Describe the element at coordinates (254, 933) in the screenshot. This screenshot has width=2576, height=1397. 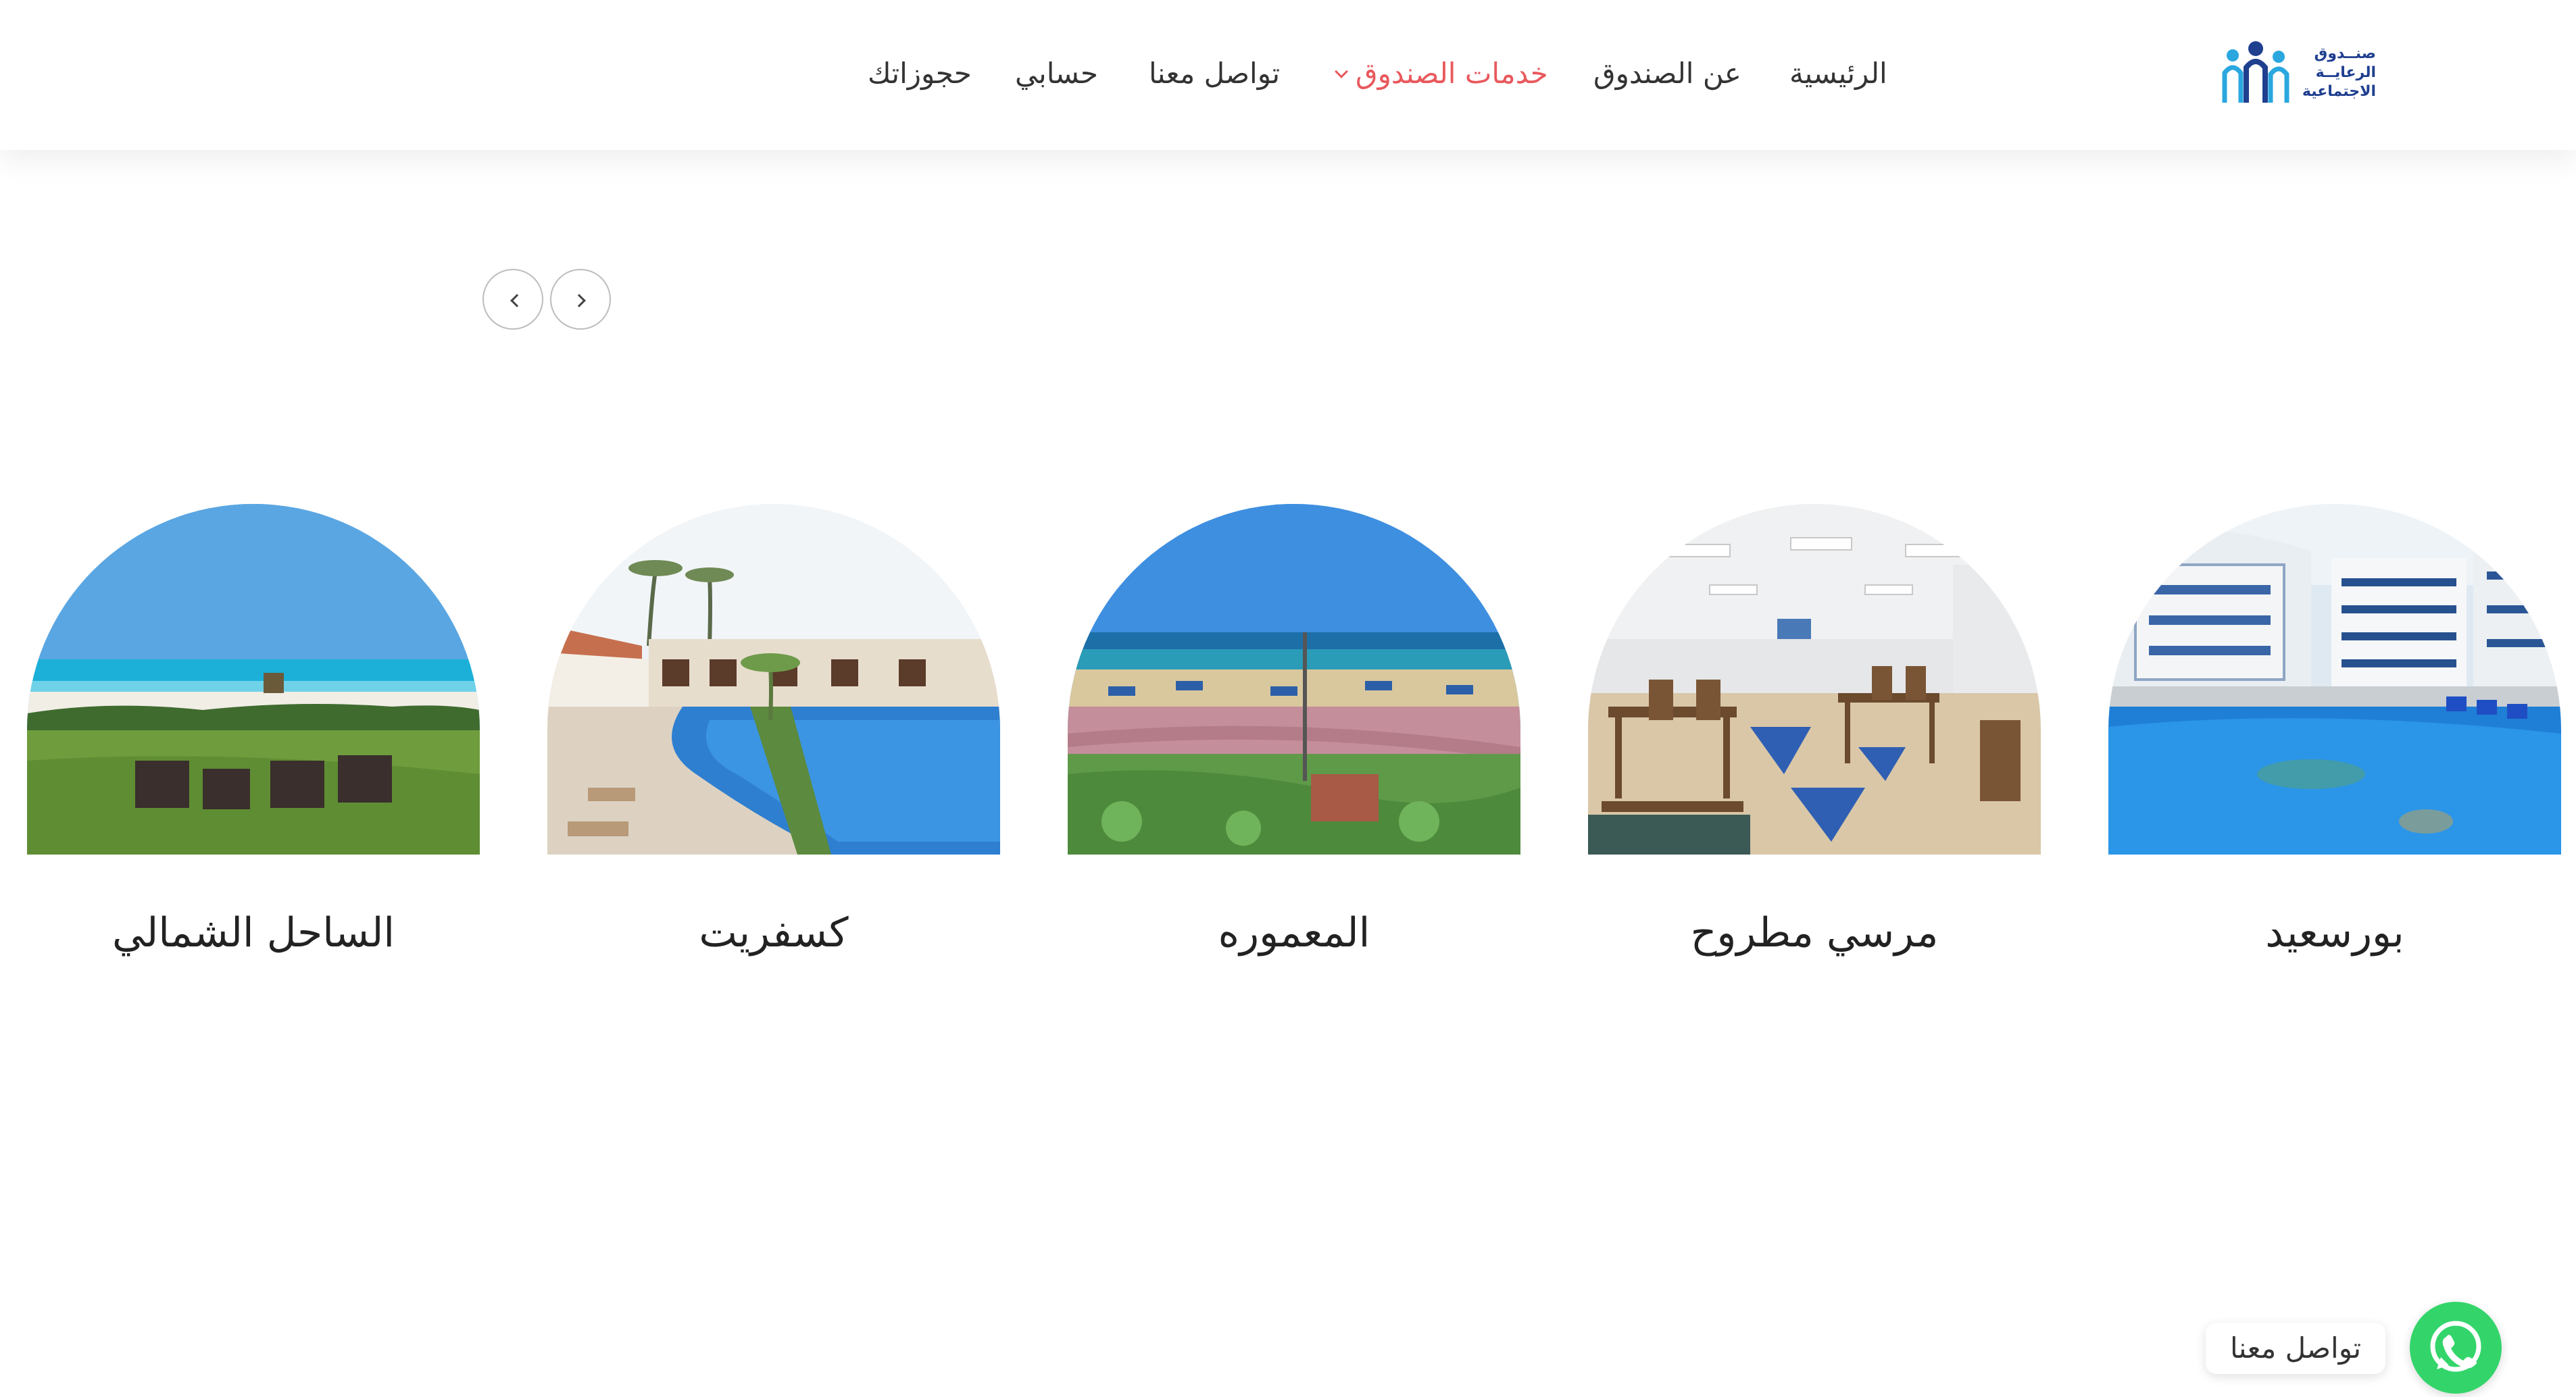
I see `destination-title: الساحل الشمالي` at that location.